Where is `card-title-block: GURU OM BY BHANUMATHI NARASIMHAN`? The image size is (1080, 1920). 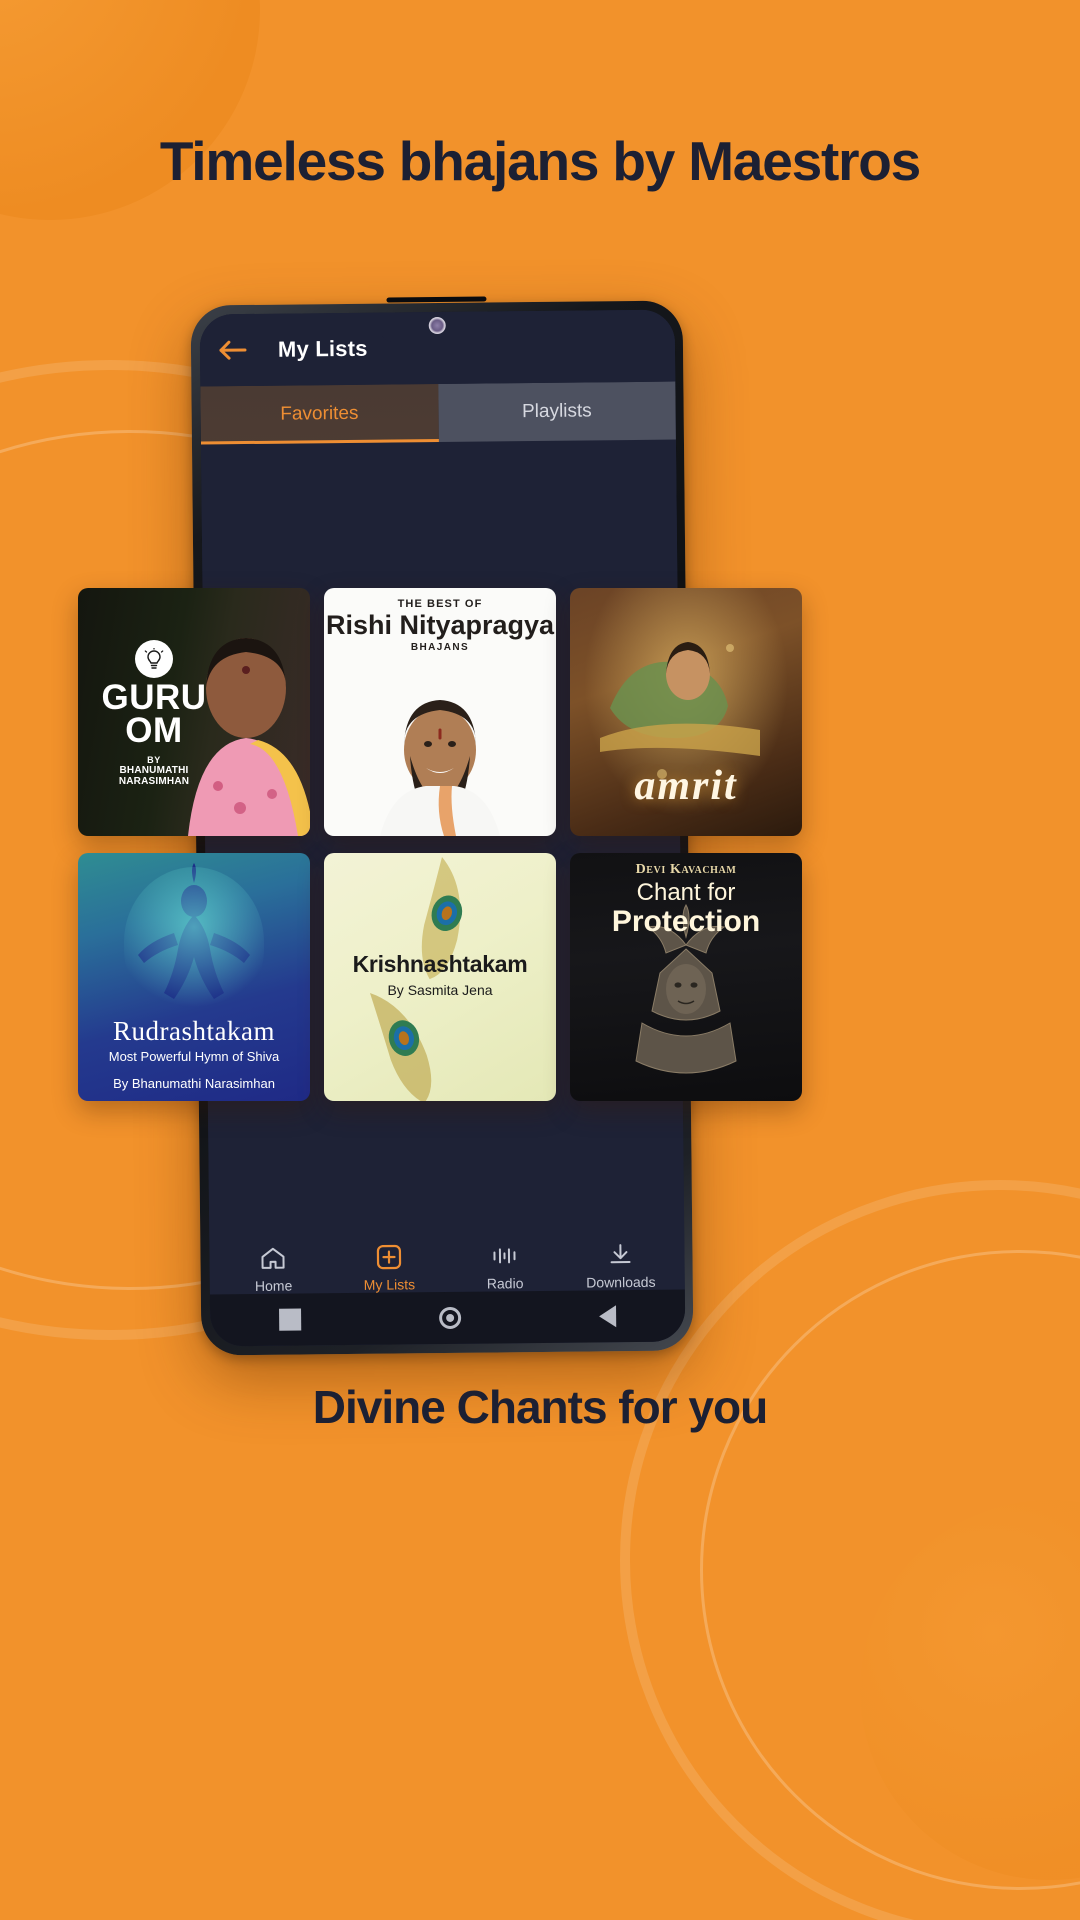
card-title-block: GURU OM BY BHANUMATHI NARASIMHAN is located at coordinates (154, 713).